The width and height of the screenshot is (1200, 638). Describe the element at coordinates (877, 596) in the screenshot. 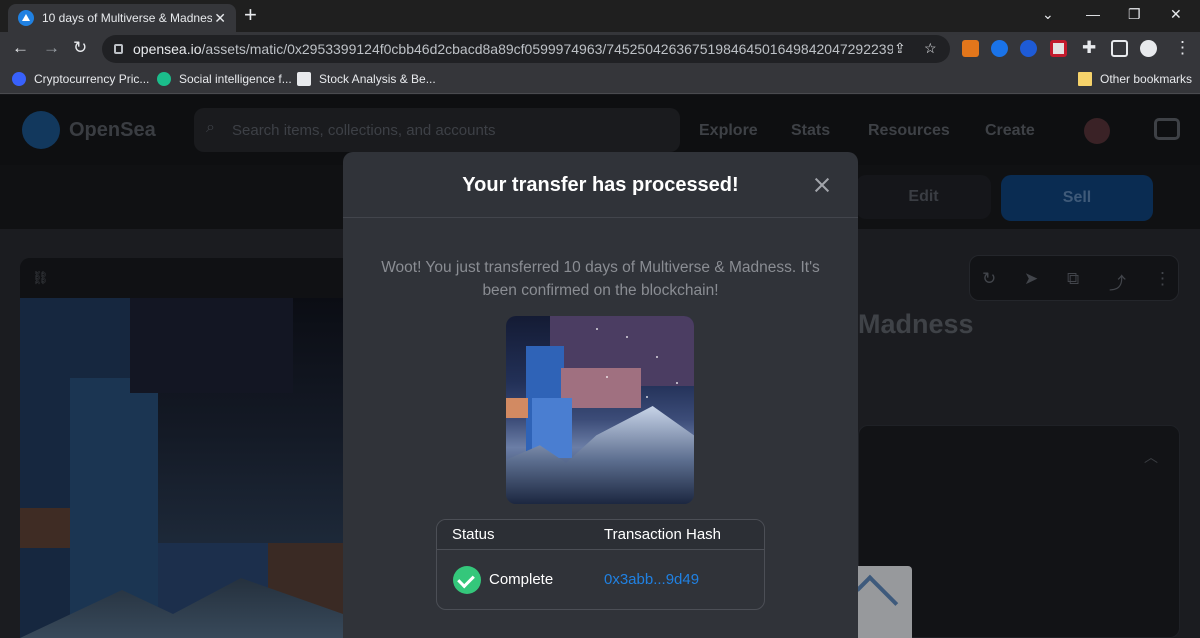

I see `arrow-up-icon` at that location.